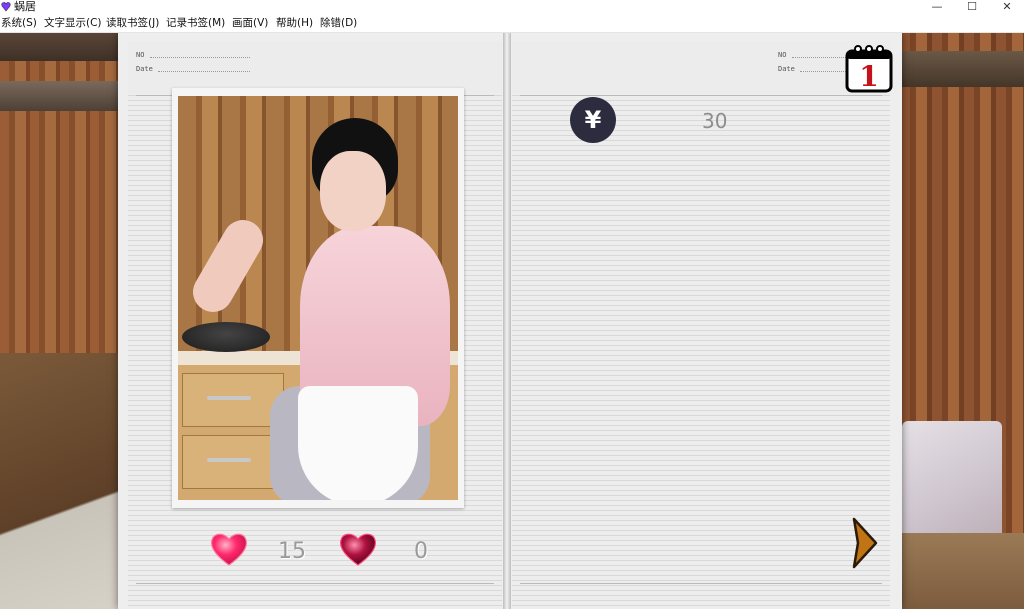  I want to click on calendar-day: 1, so click(868, 76).